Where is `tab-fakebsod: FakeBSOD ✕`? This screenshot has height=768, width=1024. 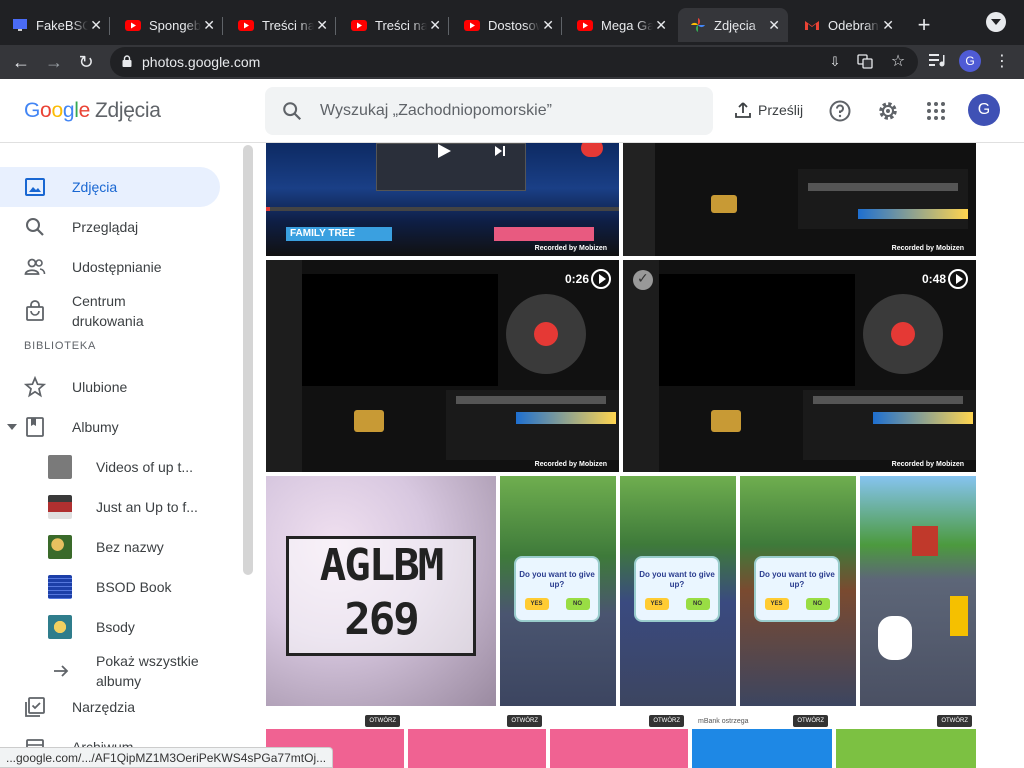 tab-fakebsod: FakeBSOD ✕ is located at coordinates (55, 25).